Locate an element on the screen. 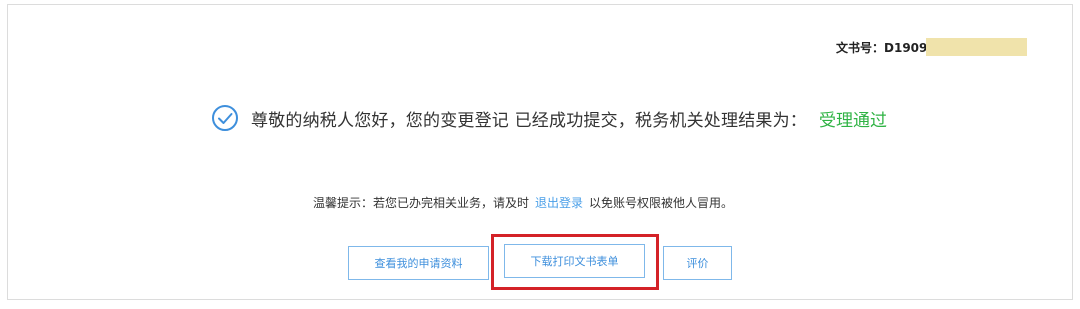 The height and width of the screenshot is (309, 1080). logout-link: 退出登录 is located at coordinates (559, 202).